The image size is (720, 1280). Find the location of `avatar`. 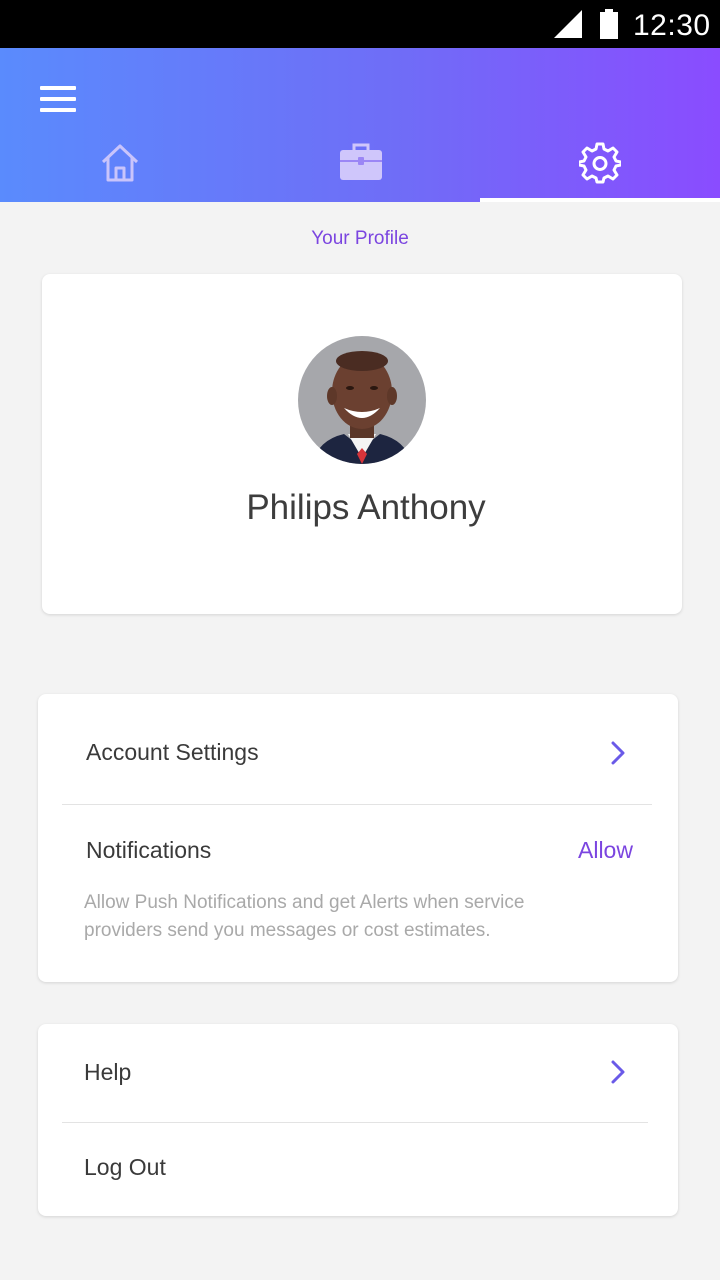

avatar is located at coordinates (362, 400).